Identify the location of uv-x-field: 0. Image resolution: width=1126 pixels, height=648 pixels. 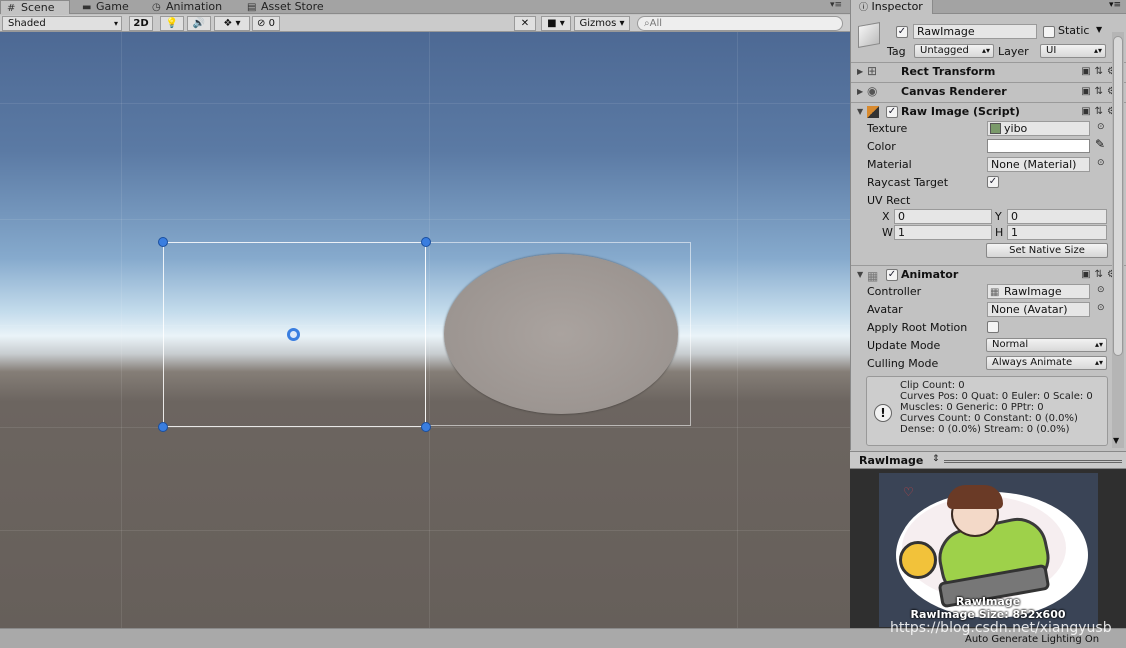
(943, 216).